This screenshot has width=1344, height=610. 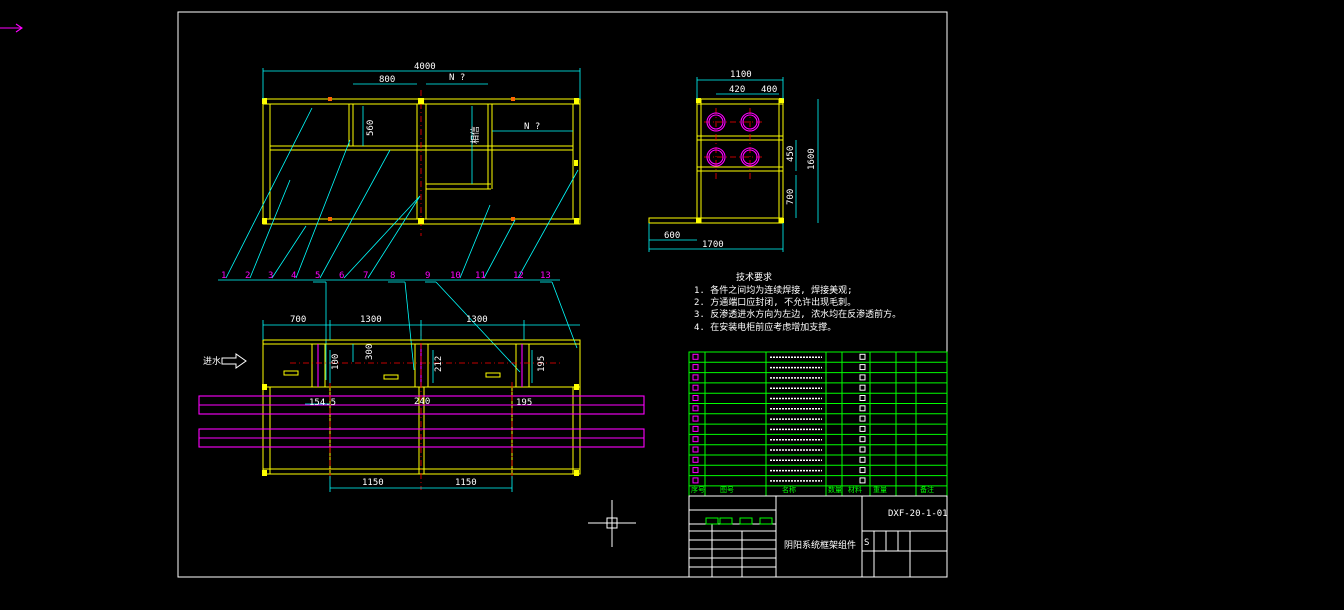 What do you see at coordinates (727, 490) in the screenshot?
I see `svg-text: 图号` at bounding box center [727, 490].